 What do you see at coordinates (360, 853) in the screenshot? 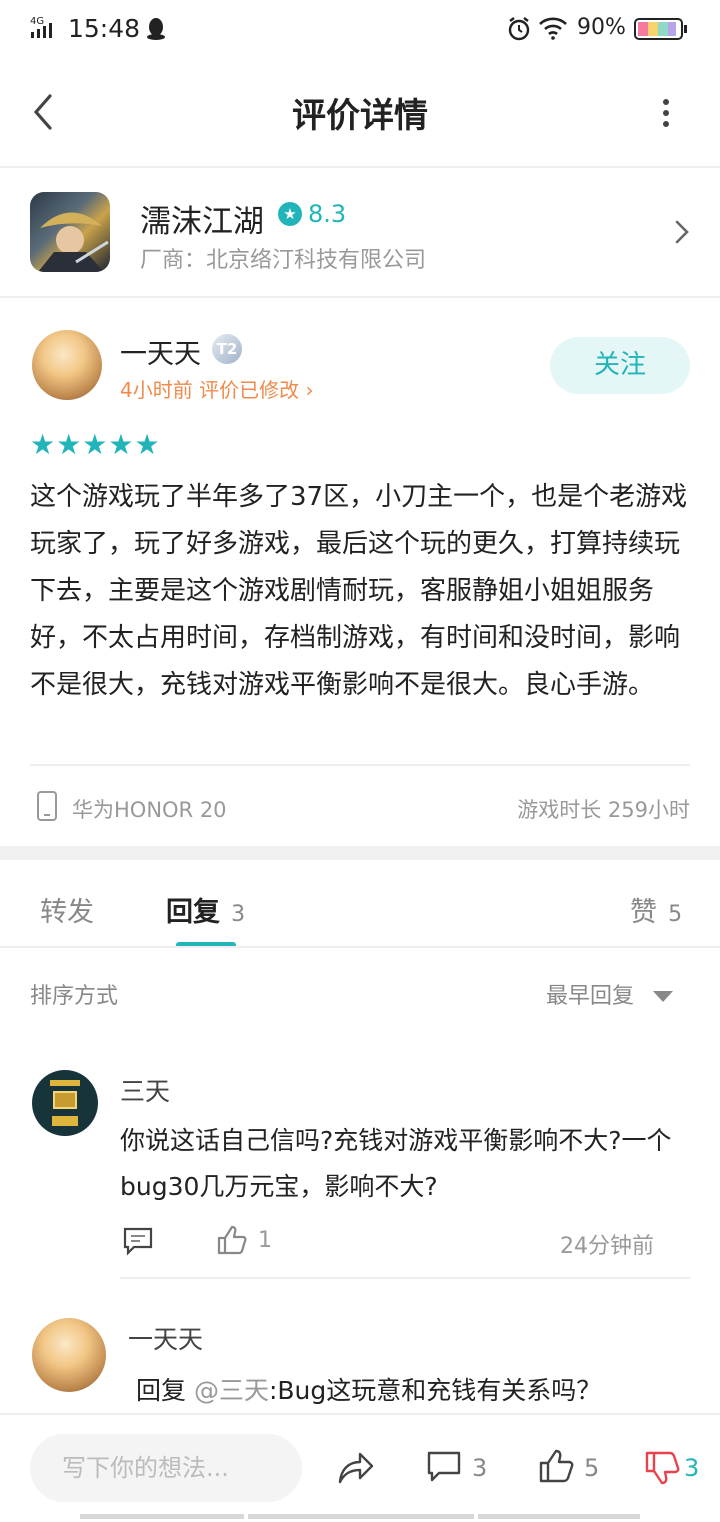
I see `section-separator` at bounding box center [360, 853].